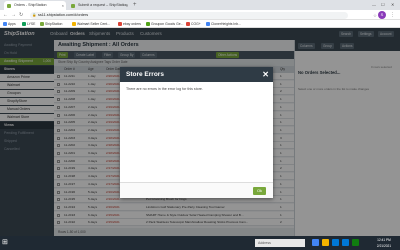  What do you see at coordinates (135, 5) in the screenshot?
I see `new-tab-icon: +` at bounding box center [135, 5].